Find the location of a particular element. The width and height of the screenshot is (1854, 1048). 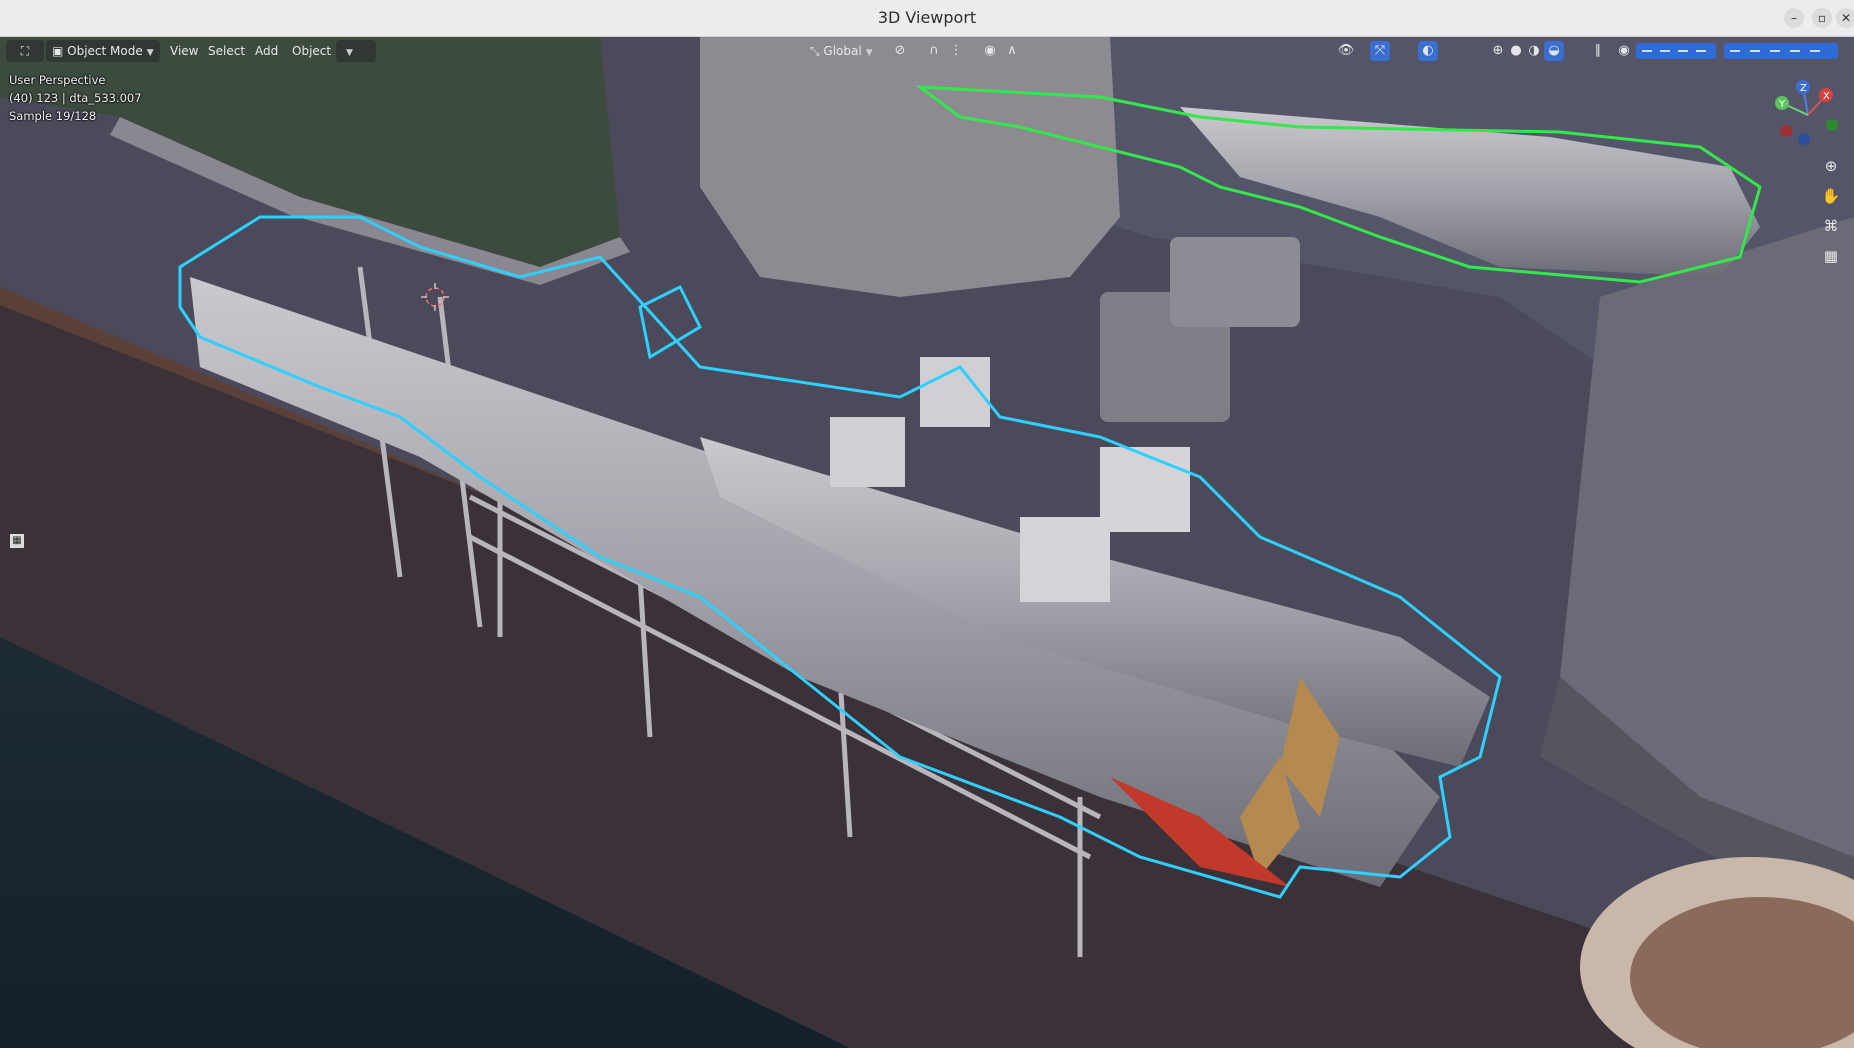

orientation-dropdown: ⤡ Global ▼ is located at coordinates (841, 51).